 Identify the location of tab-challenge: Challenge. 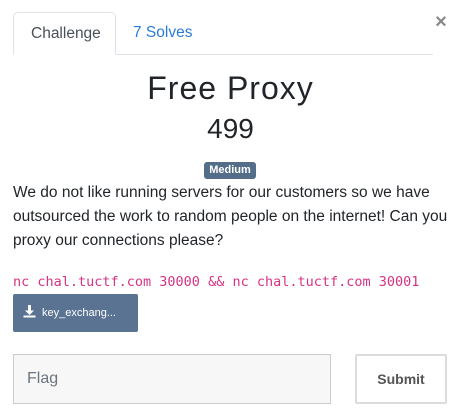
(64, 33).